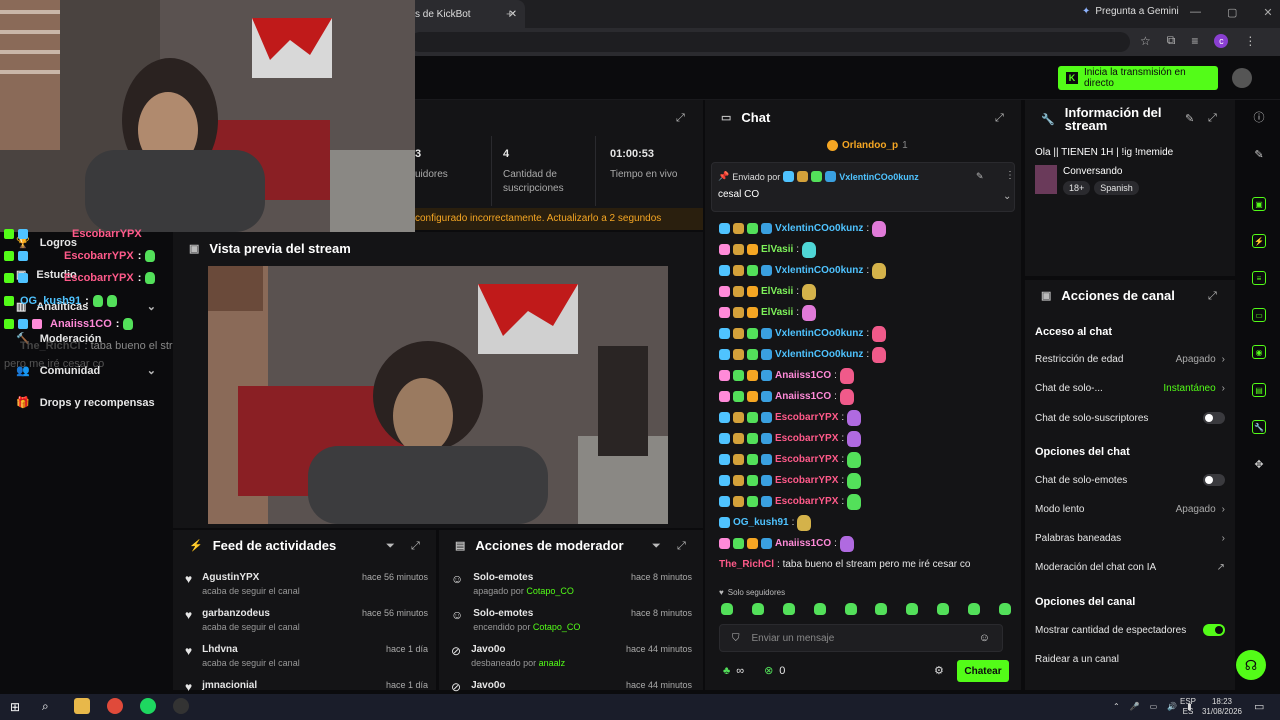 This screenshot has height=720, width=1280. What do you see at coordinates (768, 670) in the screenshot?
I see `kicks-icon: ⊗` at bounding box center [768, 670].